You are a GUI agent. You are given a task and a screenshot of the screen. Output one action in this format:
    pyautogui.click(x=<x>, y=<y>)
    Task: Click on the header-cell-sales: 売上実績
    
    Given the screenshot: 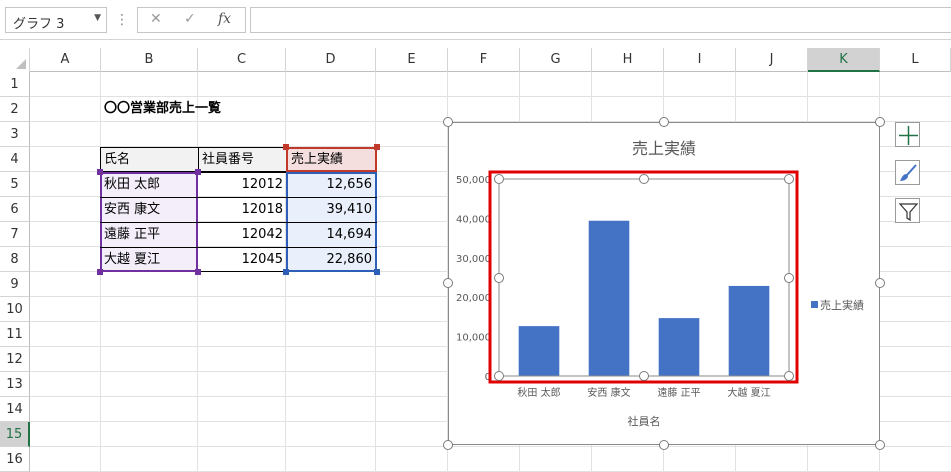 What is the action you would take?
    pyautogui.click(x=331, y=159)
    